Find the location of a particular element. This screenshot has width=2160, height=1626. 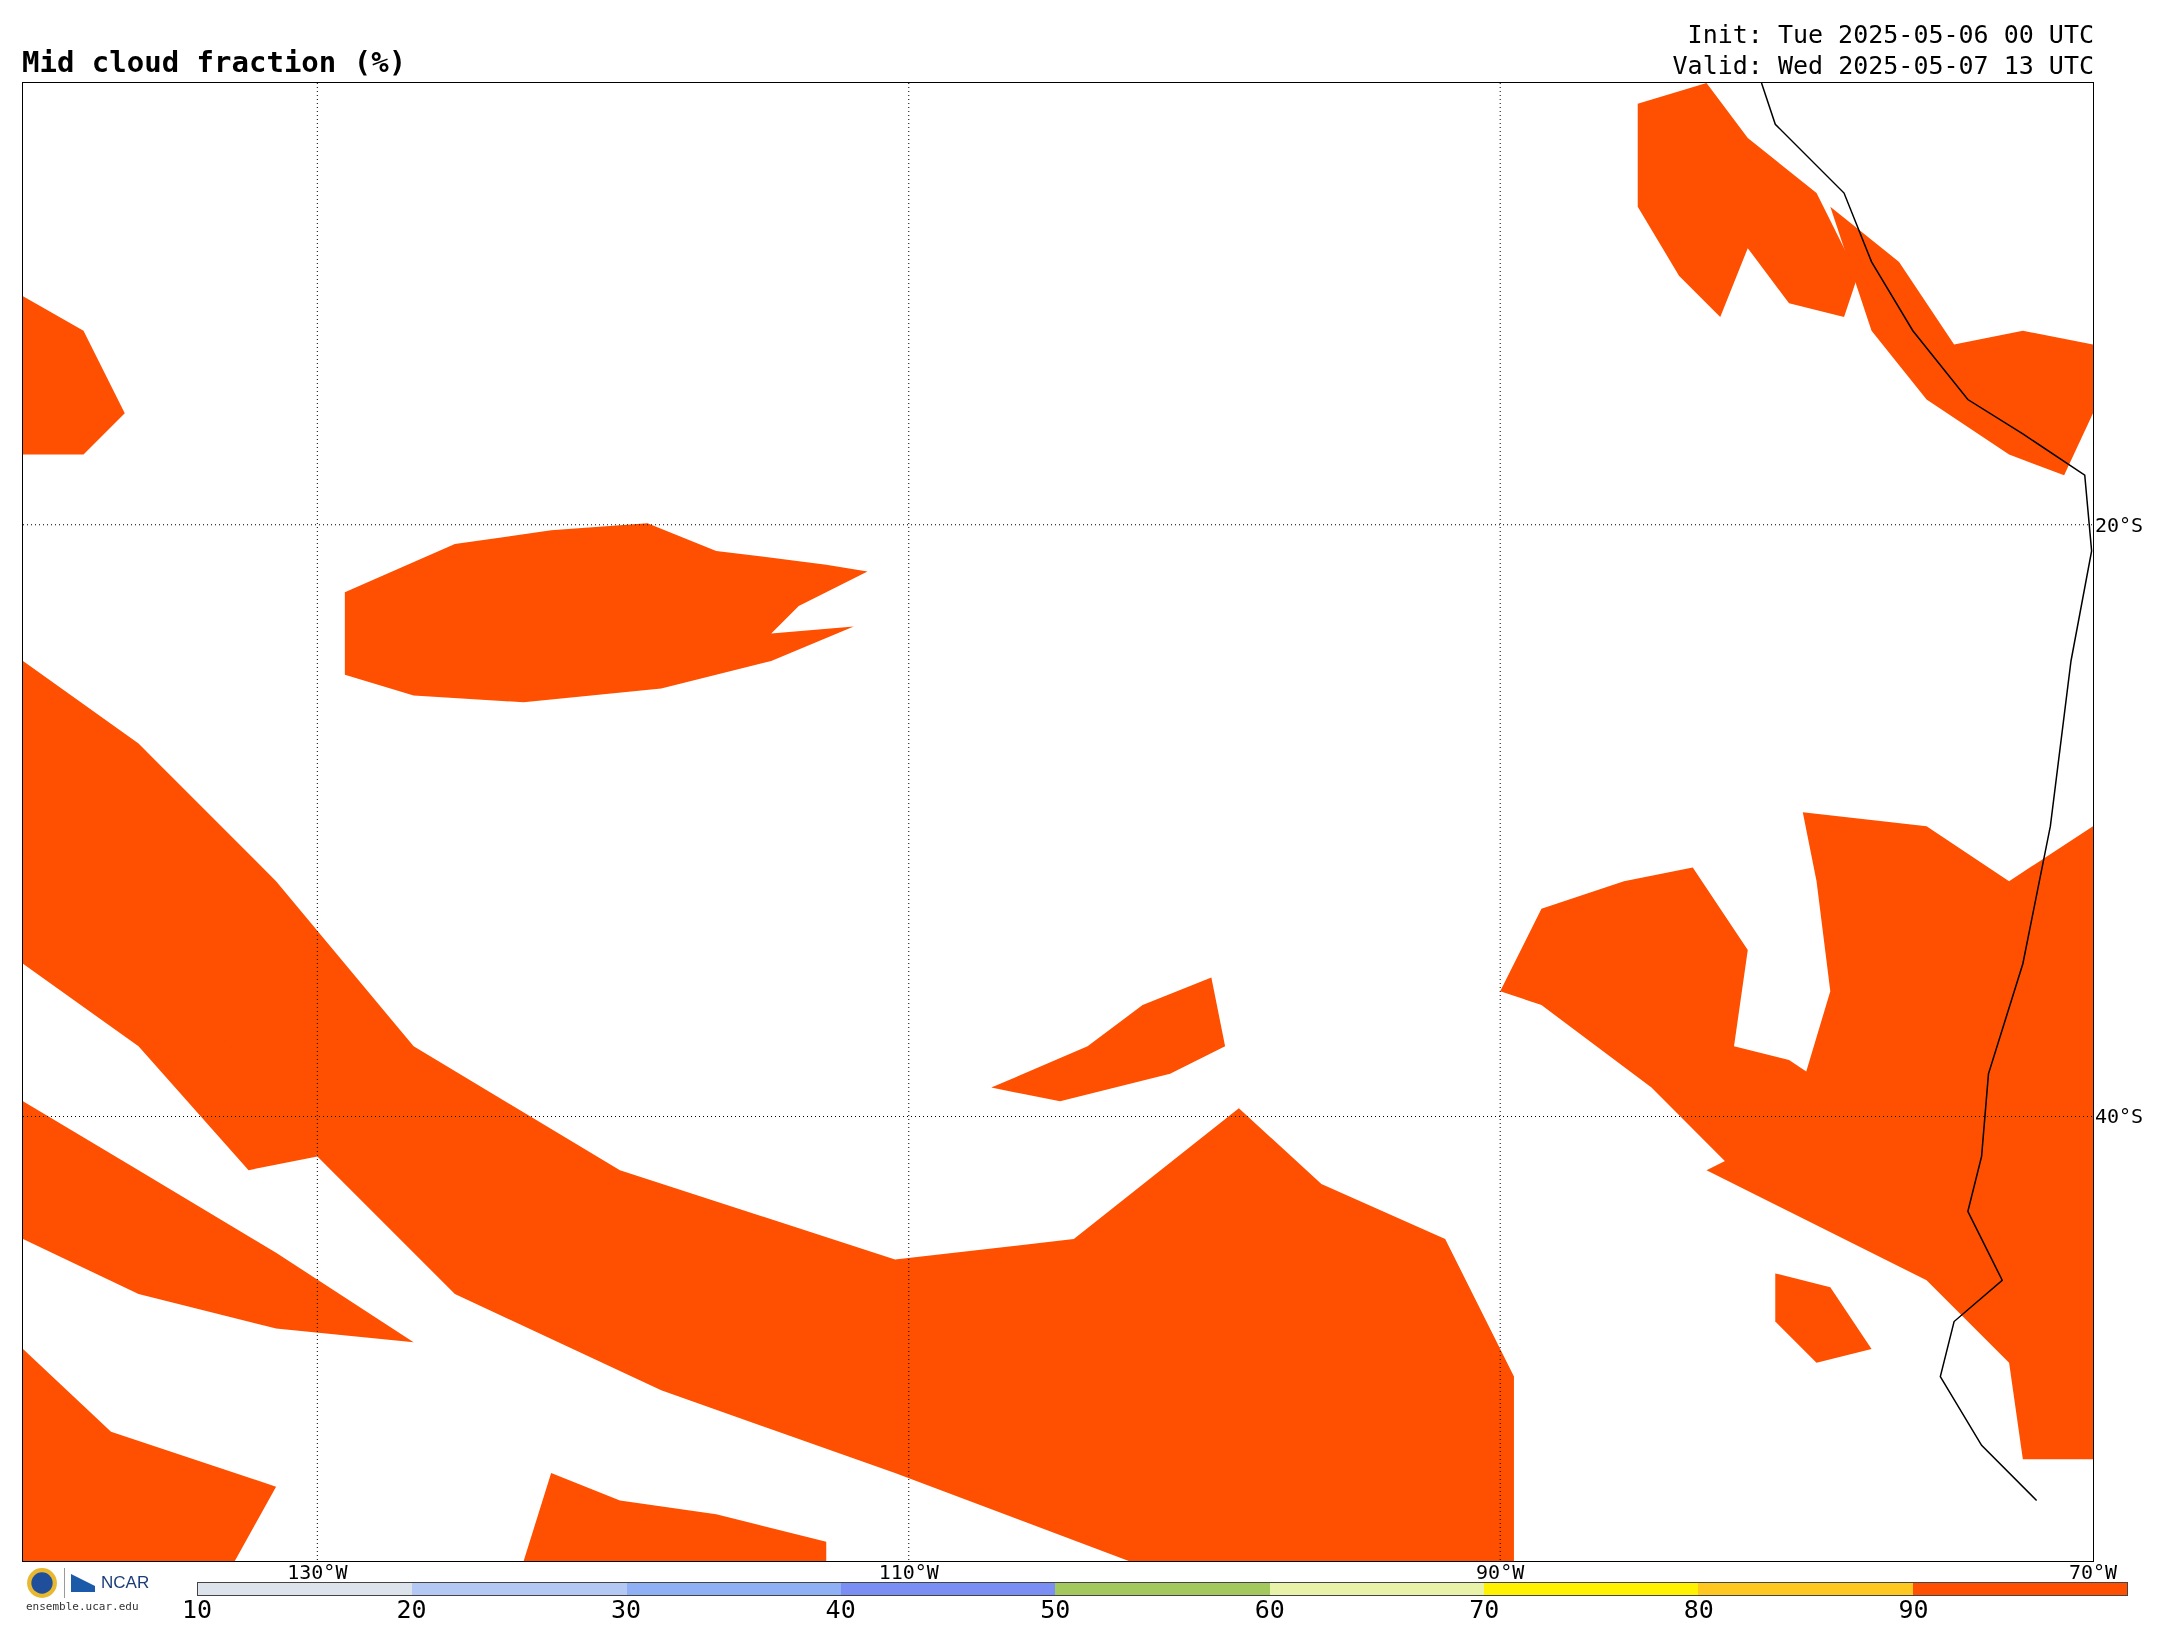

tick-label: 40 is located at coordinates (840, 1610).